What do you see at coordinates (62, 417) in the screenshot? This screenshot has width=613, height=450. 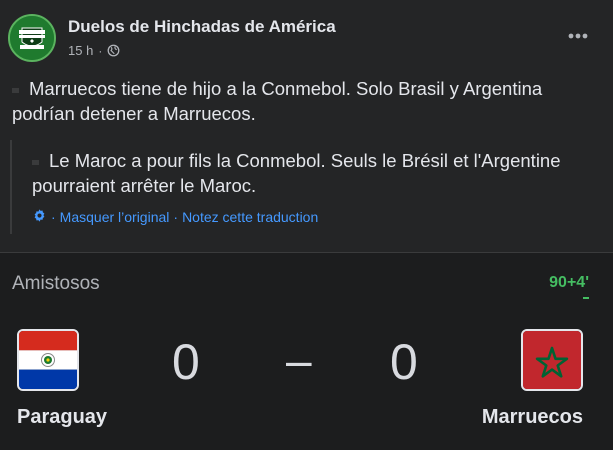 I see `home-team-name: Paraguay` at bounding box center [62, 417].